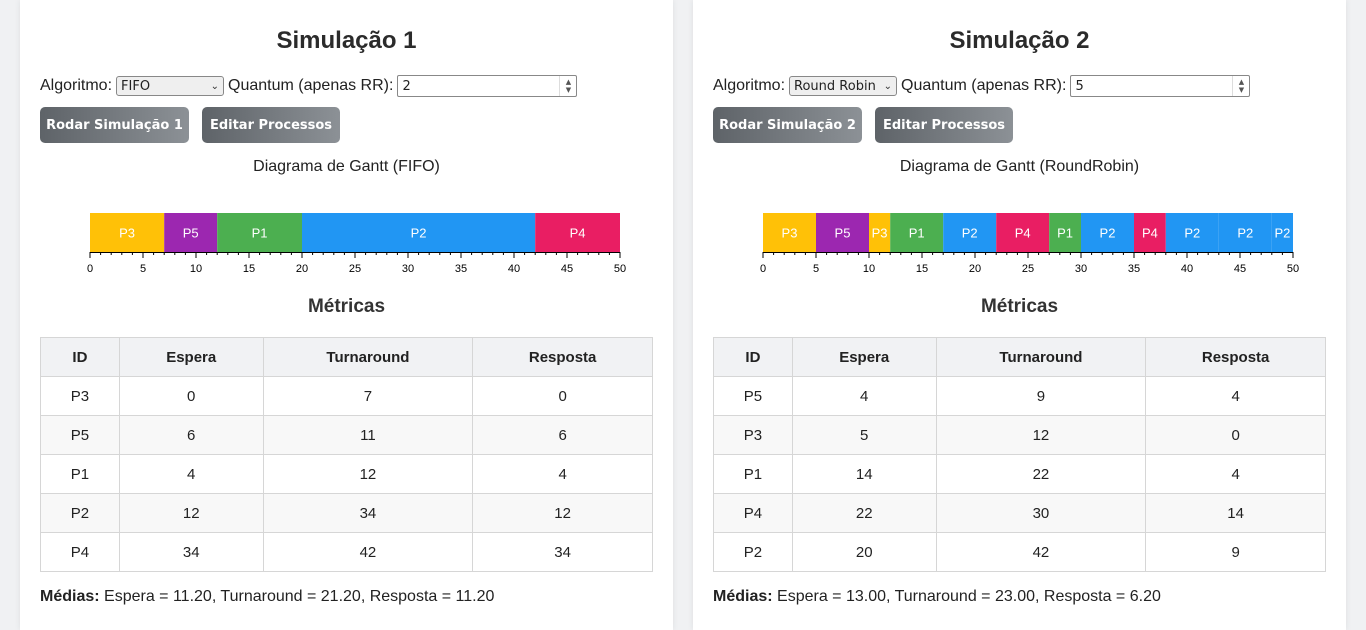 This screenshot has width=1366, height=630. I want to click on cell-id: P5, so click(753, 396).